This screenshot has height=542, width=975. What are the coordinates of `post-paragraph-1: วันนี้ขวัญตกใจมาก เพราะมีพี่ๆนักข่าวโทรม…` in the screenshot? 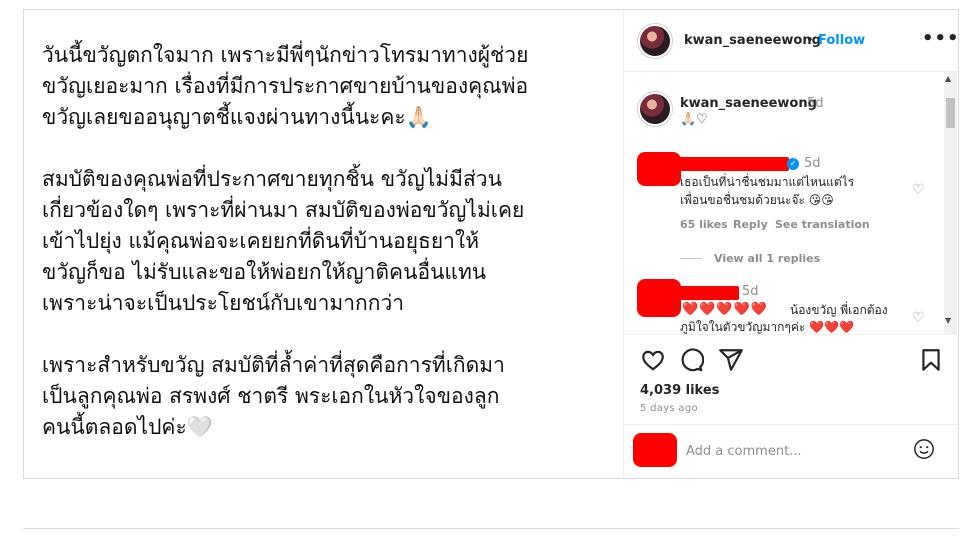 It's located at (285, 86).